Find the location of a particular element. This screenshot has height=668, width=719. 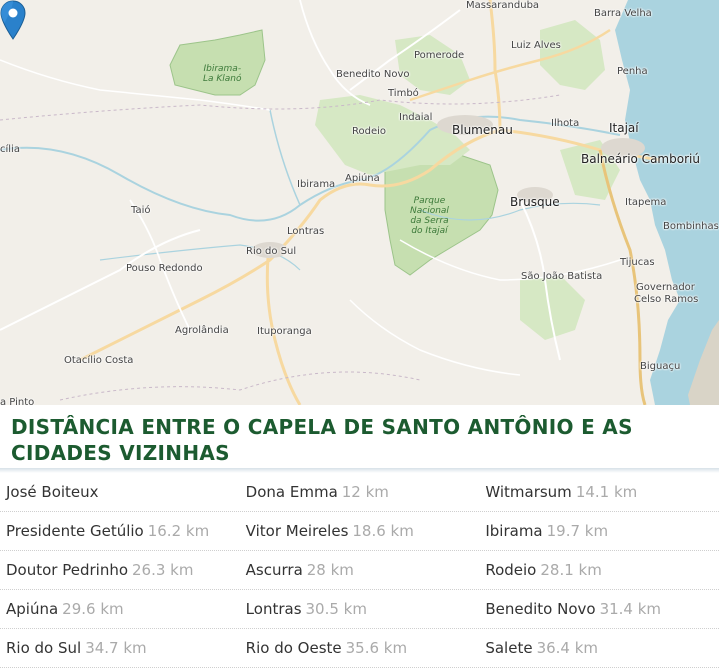

neighbor-name: Lontras is located at coordinates (274, 609).